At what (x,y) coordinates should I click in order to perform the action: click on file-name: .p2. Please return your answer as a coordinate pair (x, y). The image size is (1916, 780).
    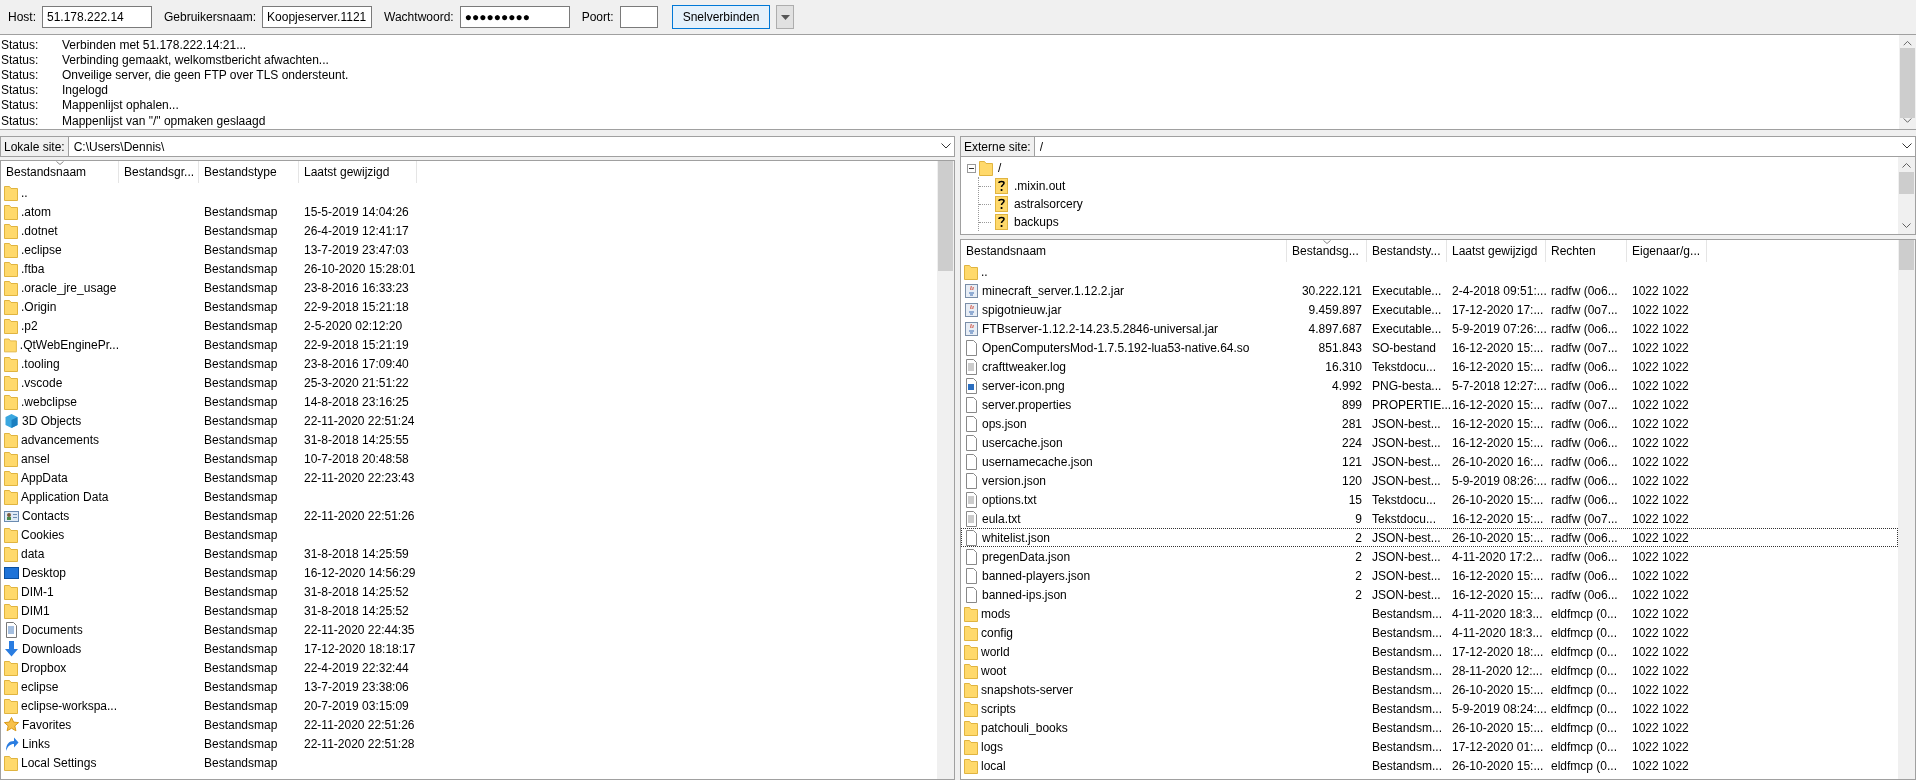
    Looking at the image, I should click on (29, 325).